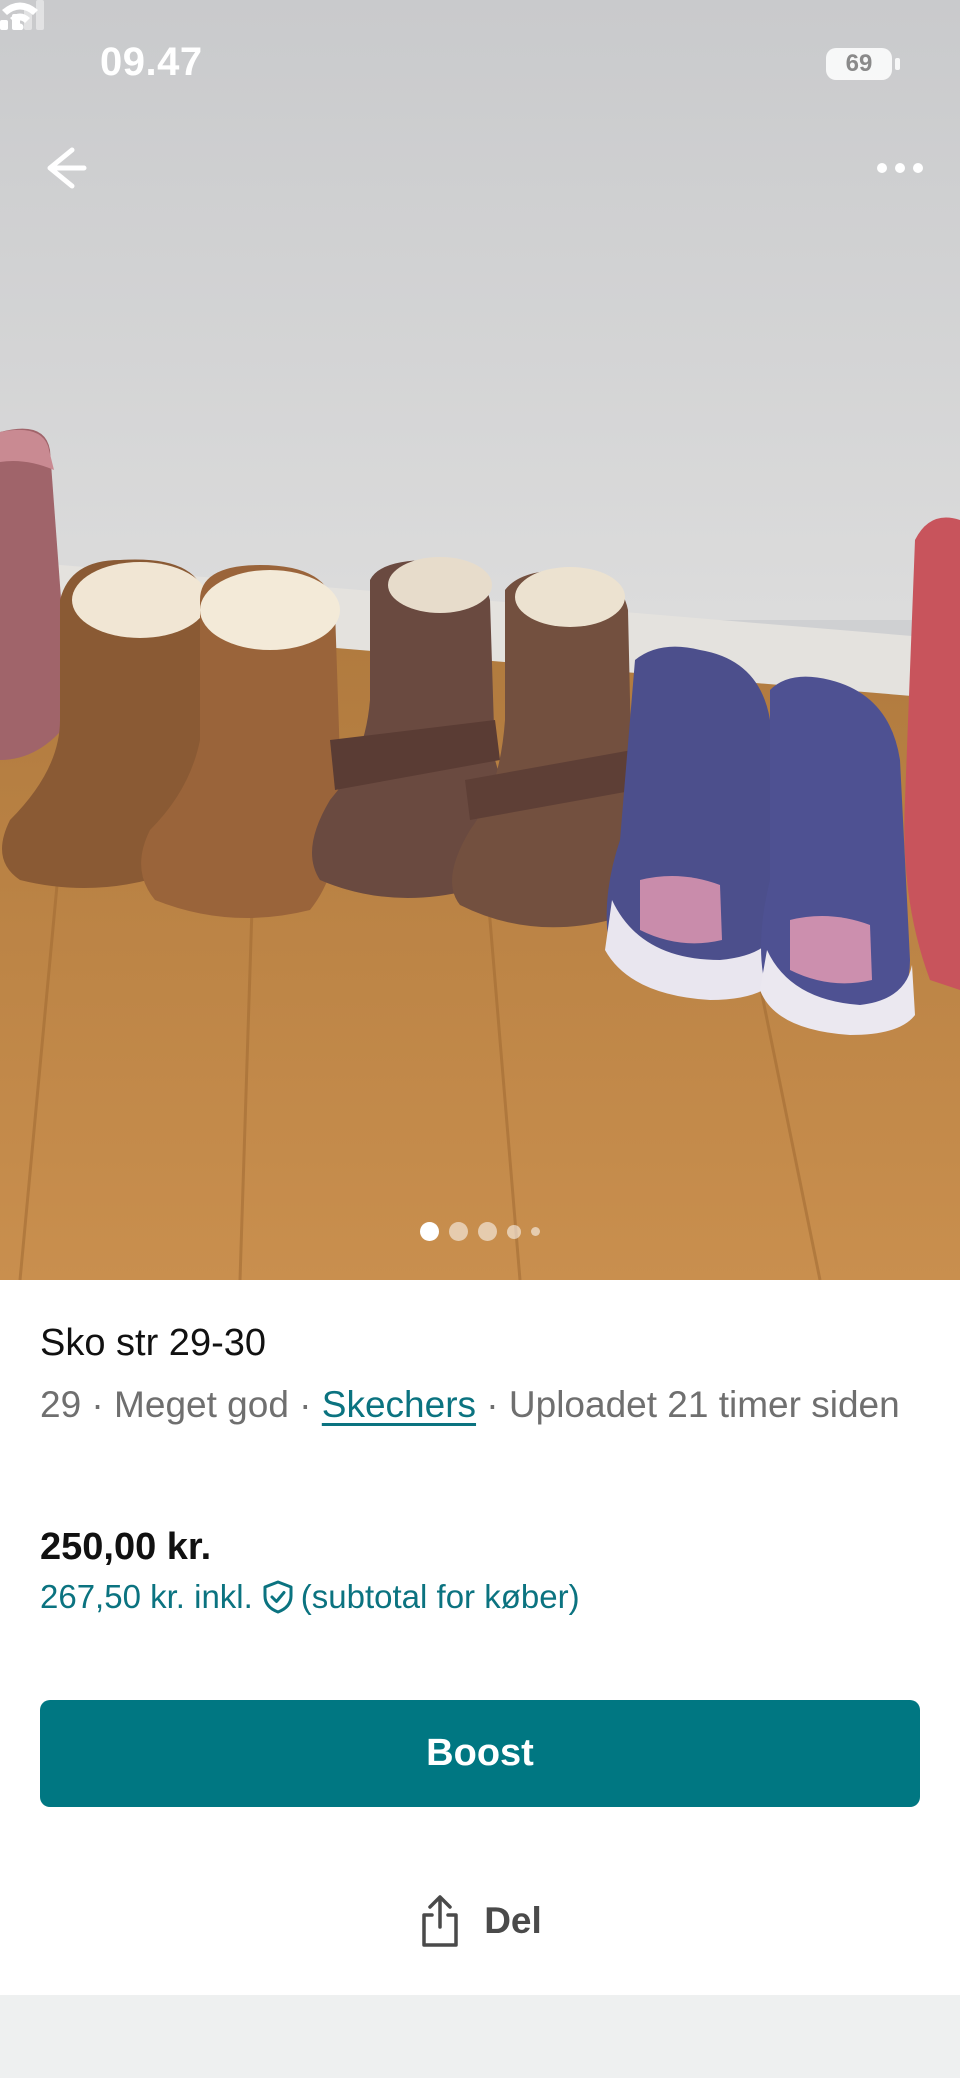 The image size is (960, 2078). I want to click on listing-price: 250,00 kr., so click(126, 1547).